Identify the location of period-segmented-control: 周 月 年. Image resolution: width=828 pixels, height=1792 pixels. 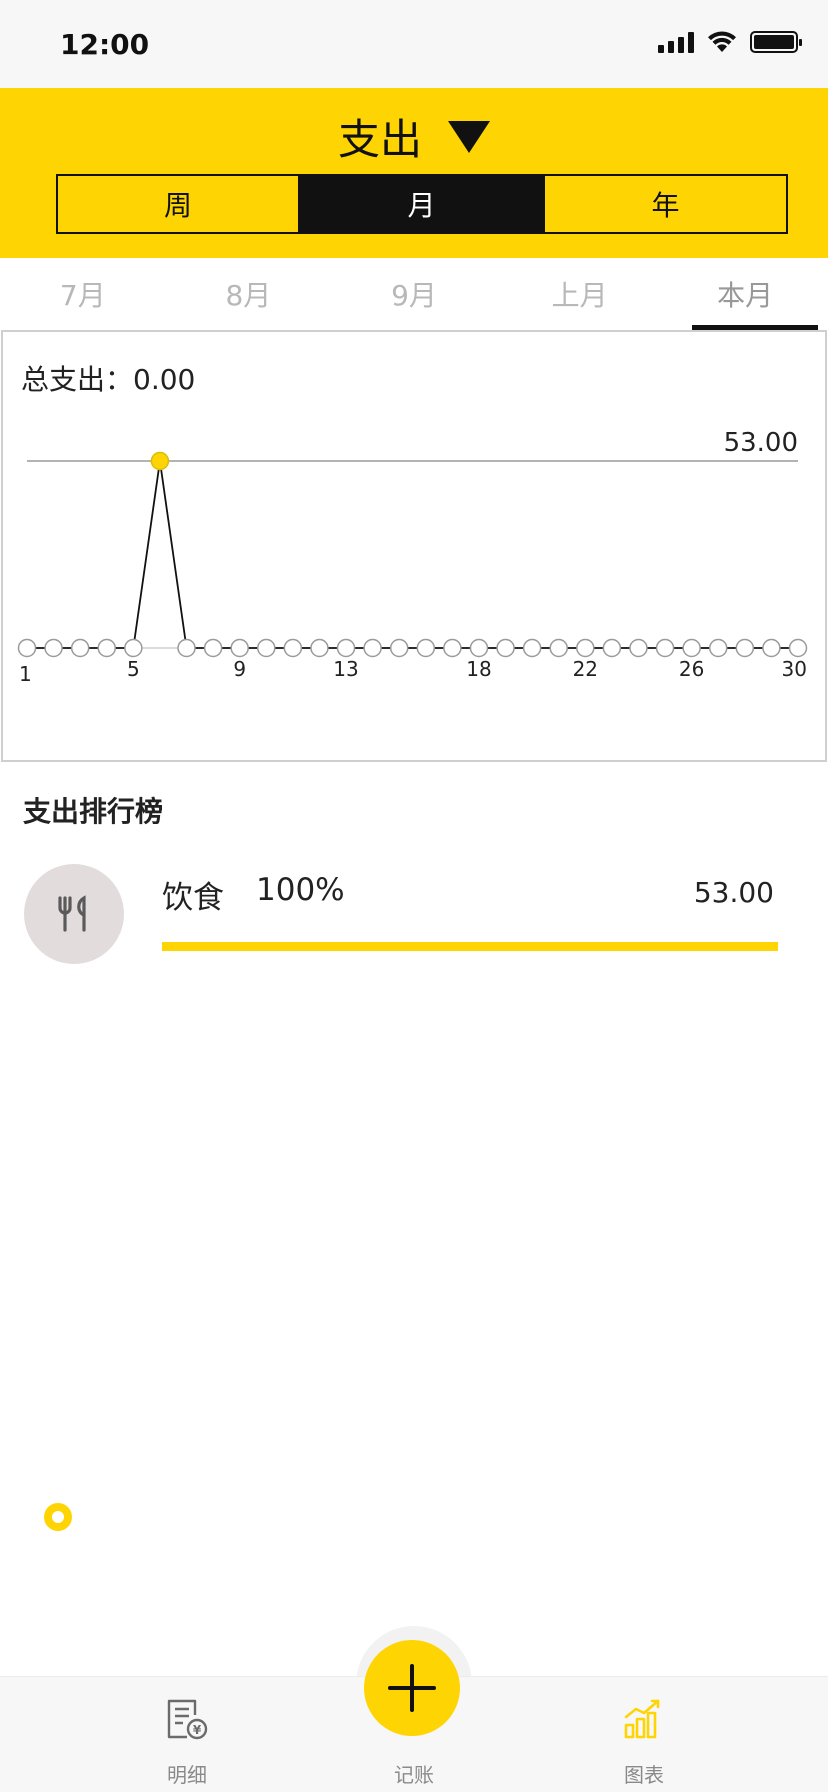
(422, 204).